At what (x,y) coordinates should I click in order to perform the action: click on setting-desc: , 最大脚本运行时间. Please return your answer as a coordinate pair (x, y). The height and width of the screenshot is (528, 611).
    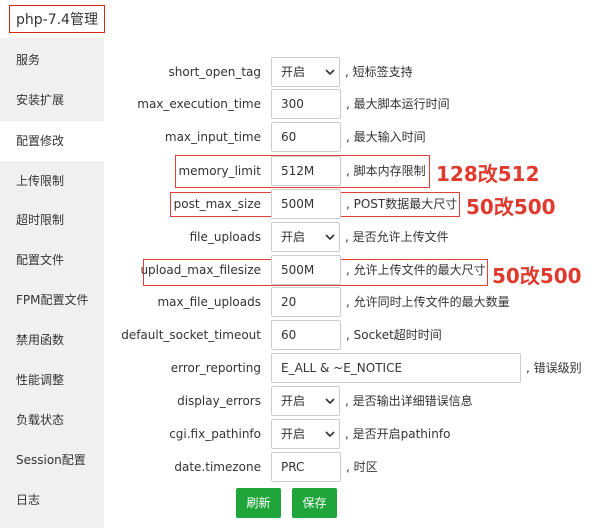
    Looking at the image, I should click on (398, 104).